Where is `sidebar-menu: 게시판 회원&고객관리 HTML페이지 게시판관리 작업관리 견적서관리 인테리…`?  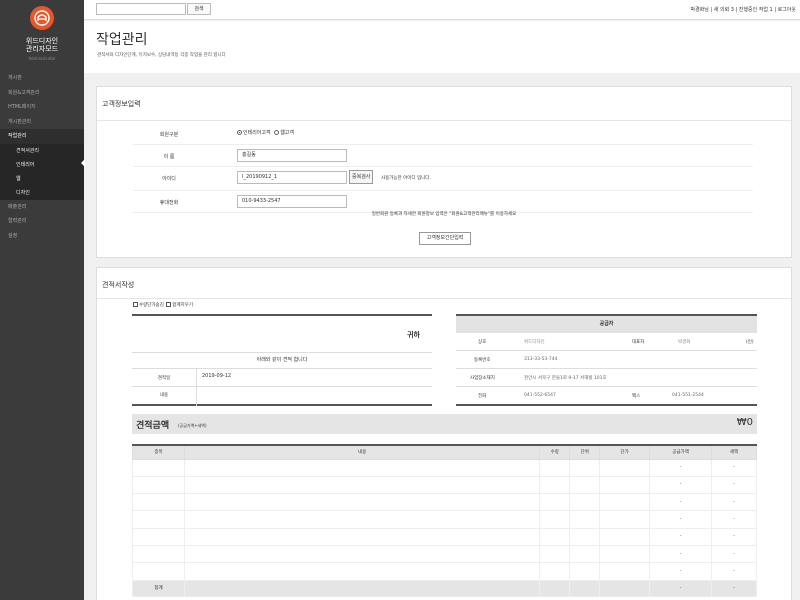 sidebar-menu: 게시판 회원&고객관리 HTML페이지 게시판관리 작업관리 견적서관리 인테리… is located at coordinates (42, 157).